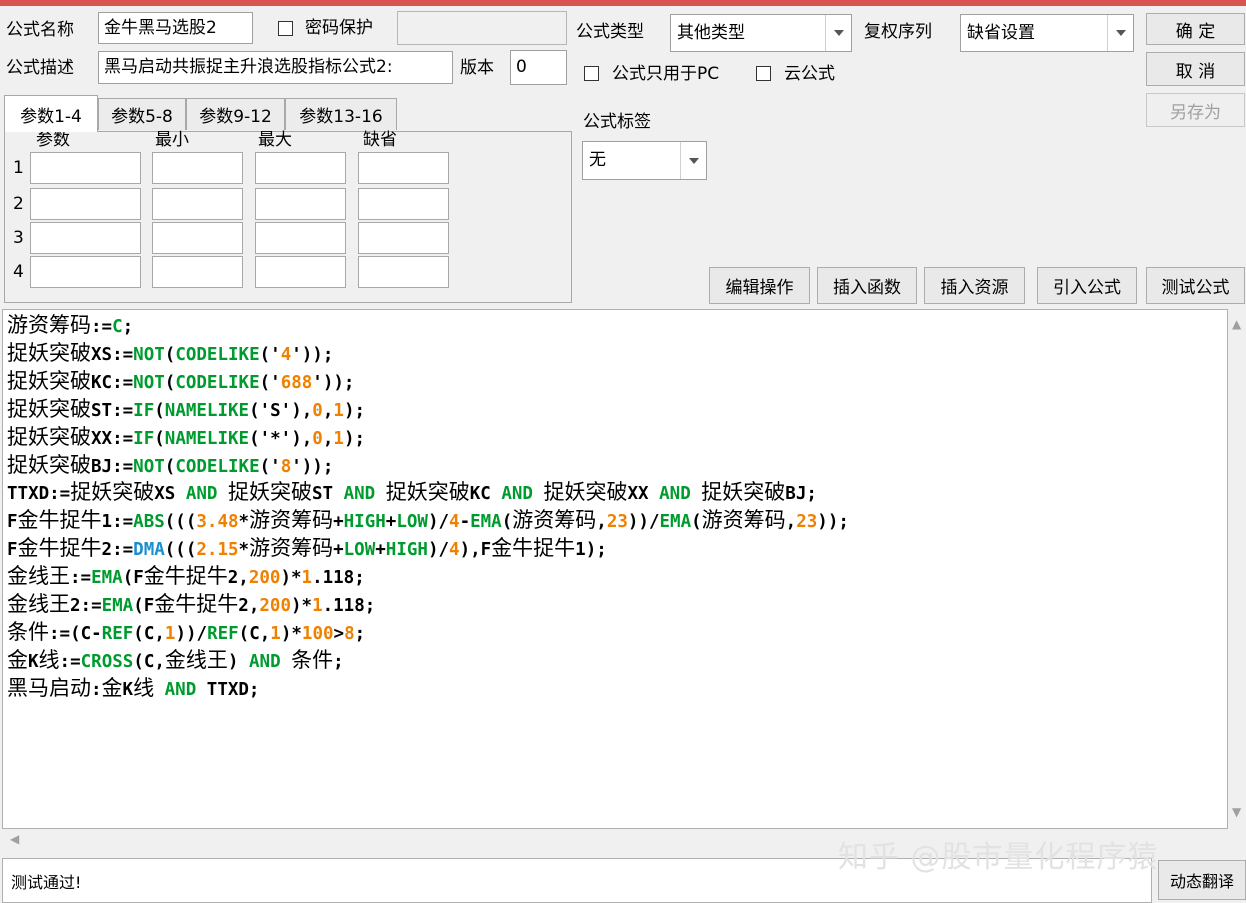  What do you see at coordinates (1195, 29) in the screenshot?
I see `ok-button: 确 定` at bounding box center [1195, 29].